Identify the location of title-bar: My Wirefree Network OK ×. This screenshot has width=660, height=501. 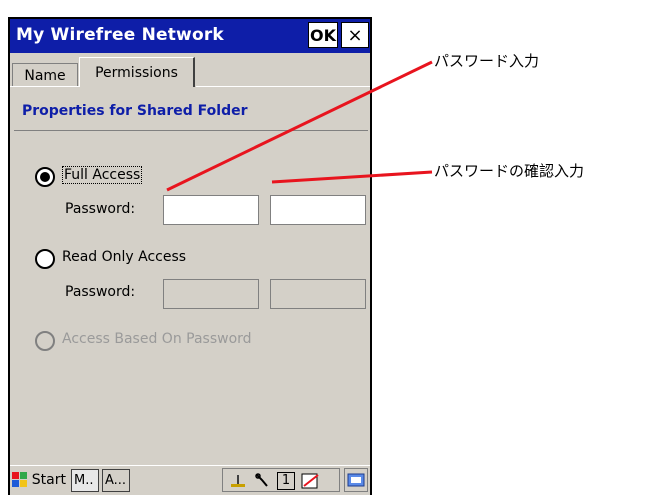
(190, 36).